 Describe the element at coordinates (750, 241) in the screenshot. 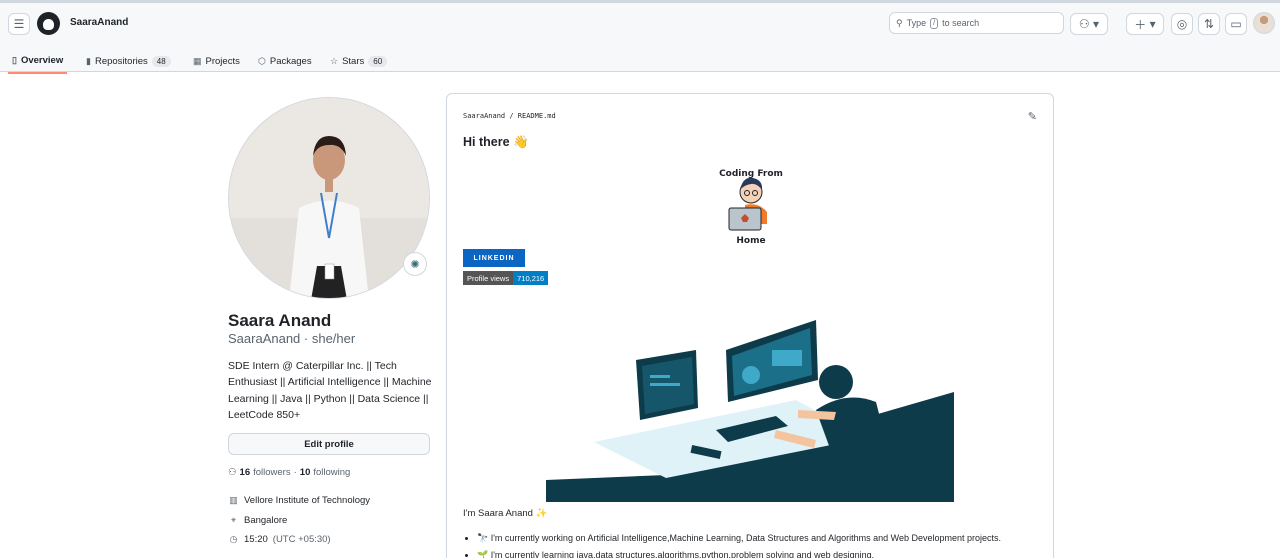

I see `coding-caption-bottom: Home` at that location.